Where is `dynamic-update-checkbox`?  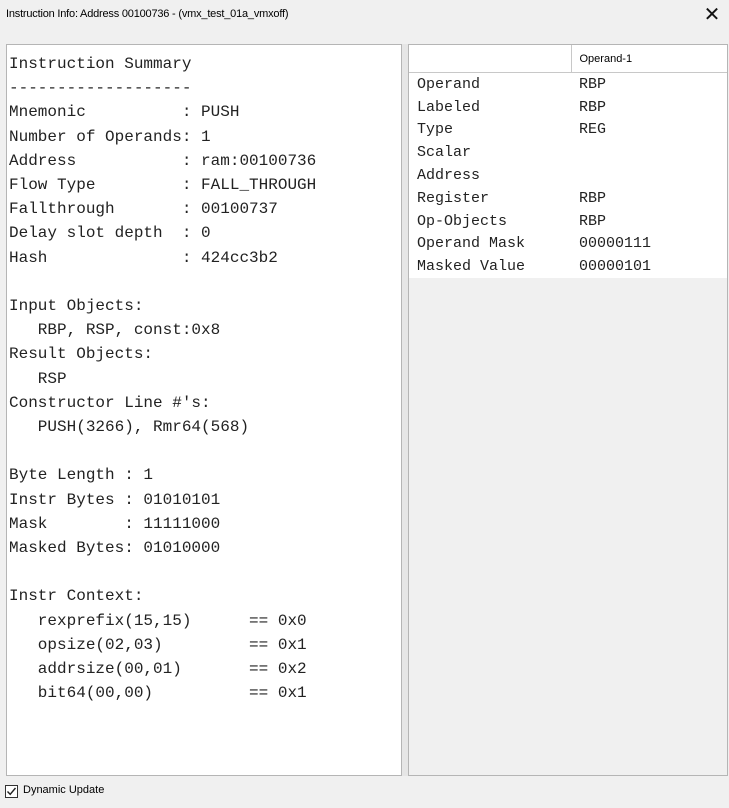
dynamic-update-checkbox is located at coordinates (11, 791).